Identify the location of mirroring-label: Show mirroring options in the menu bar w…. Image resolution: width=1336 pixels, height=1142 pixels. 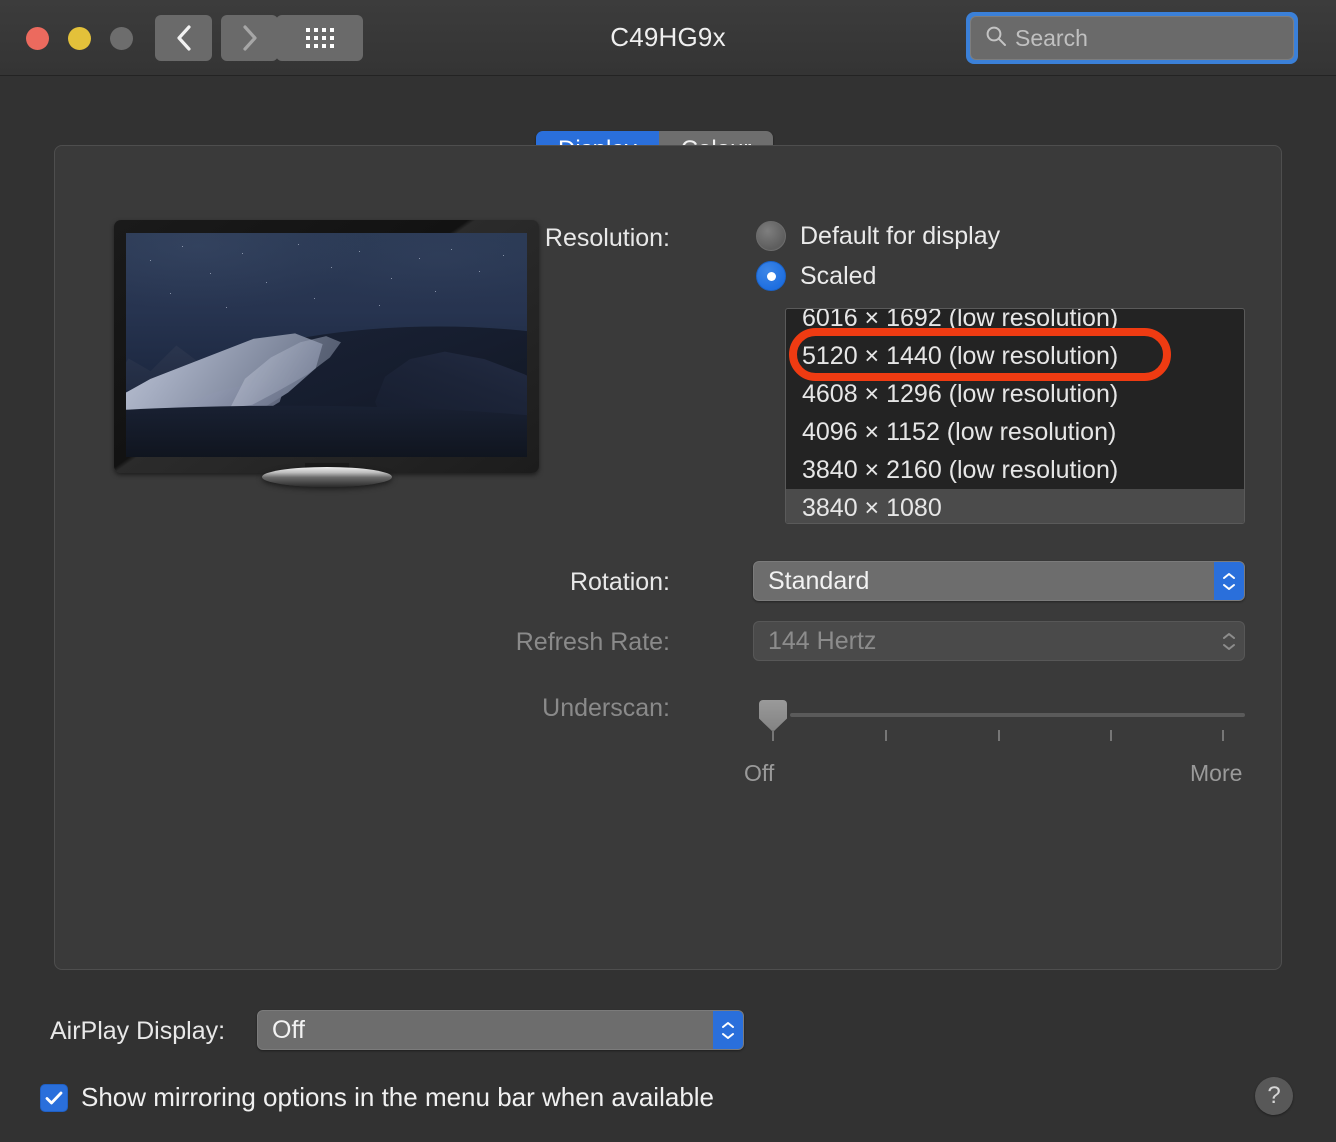
(398, 1097).